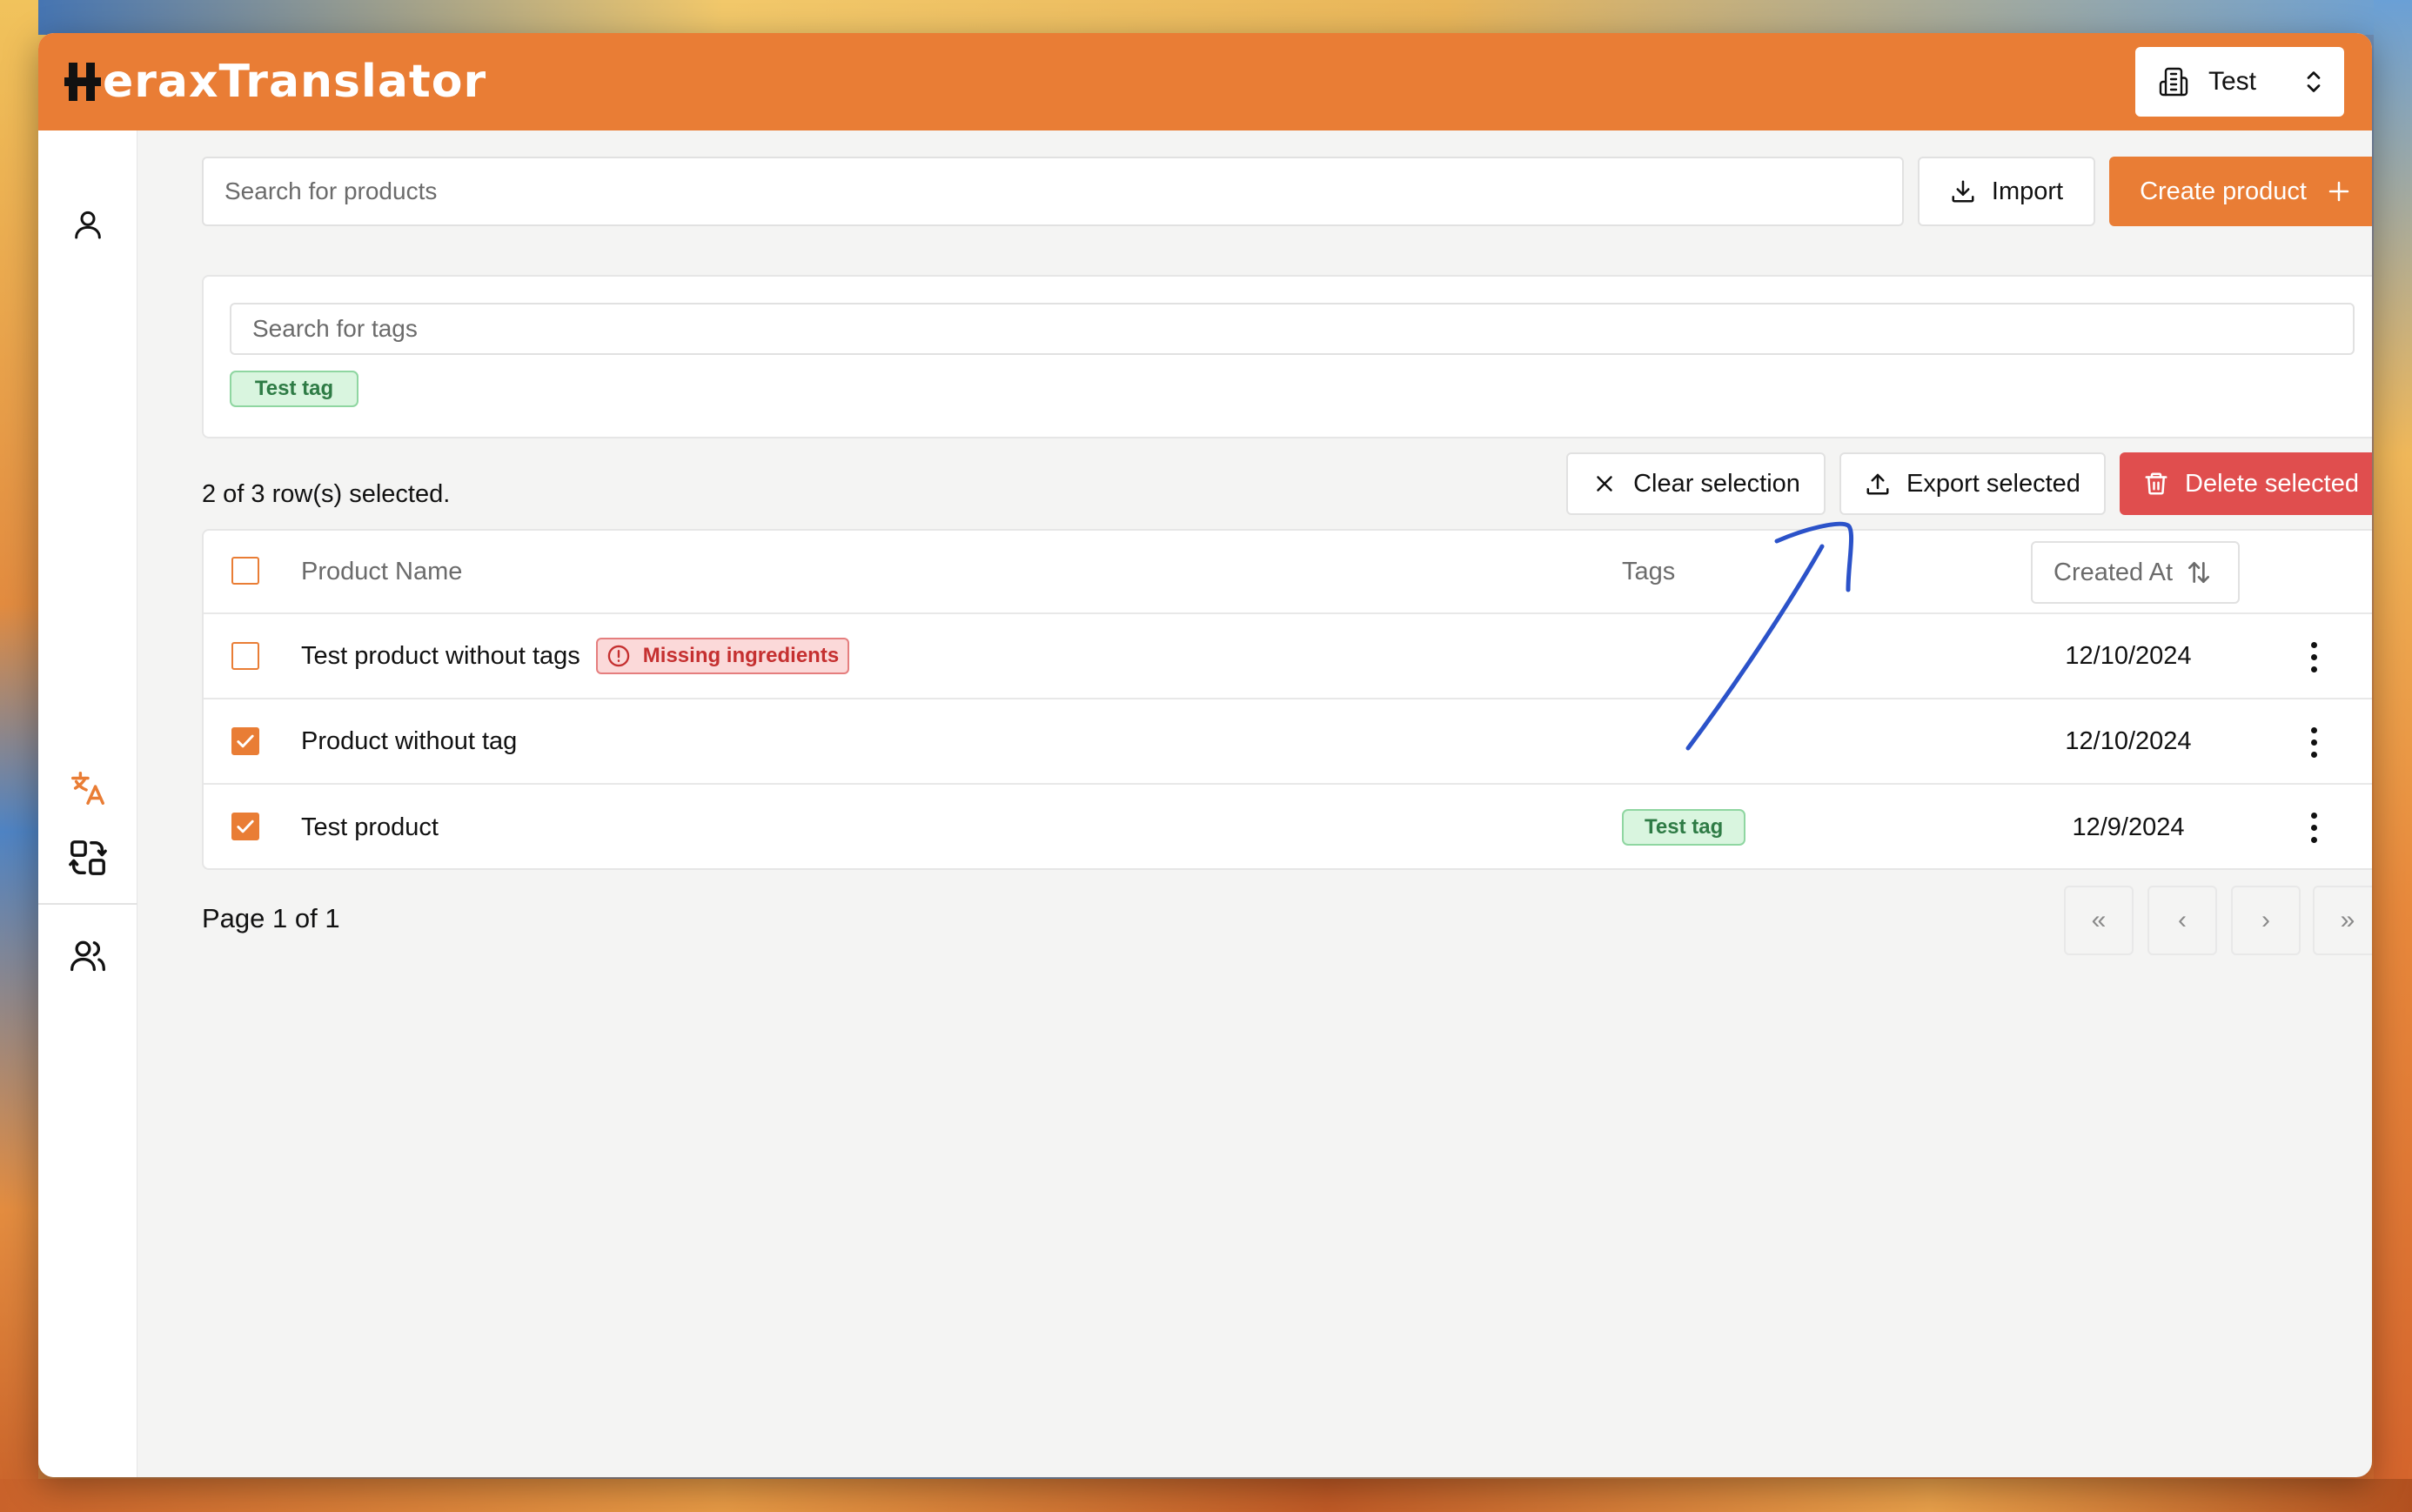 The height and width of the screenshot is (1512, 2412). I want to click on sidebar-item-users, so click(88, 955).